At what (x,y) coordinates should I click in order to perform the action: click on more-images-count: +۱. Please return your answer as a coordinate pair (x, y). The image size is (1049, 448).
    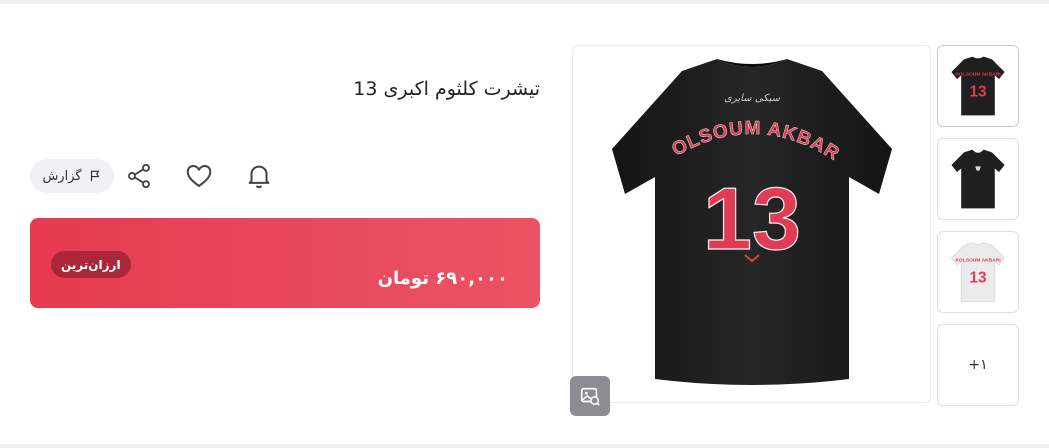
    Looking at the image, I should click on (978, 365).